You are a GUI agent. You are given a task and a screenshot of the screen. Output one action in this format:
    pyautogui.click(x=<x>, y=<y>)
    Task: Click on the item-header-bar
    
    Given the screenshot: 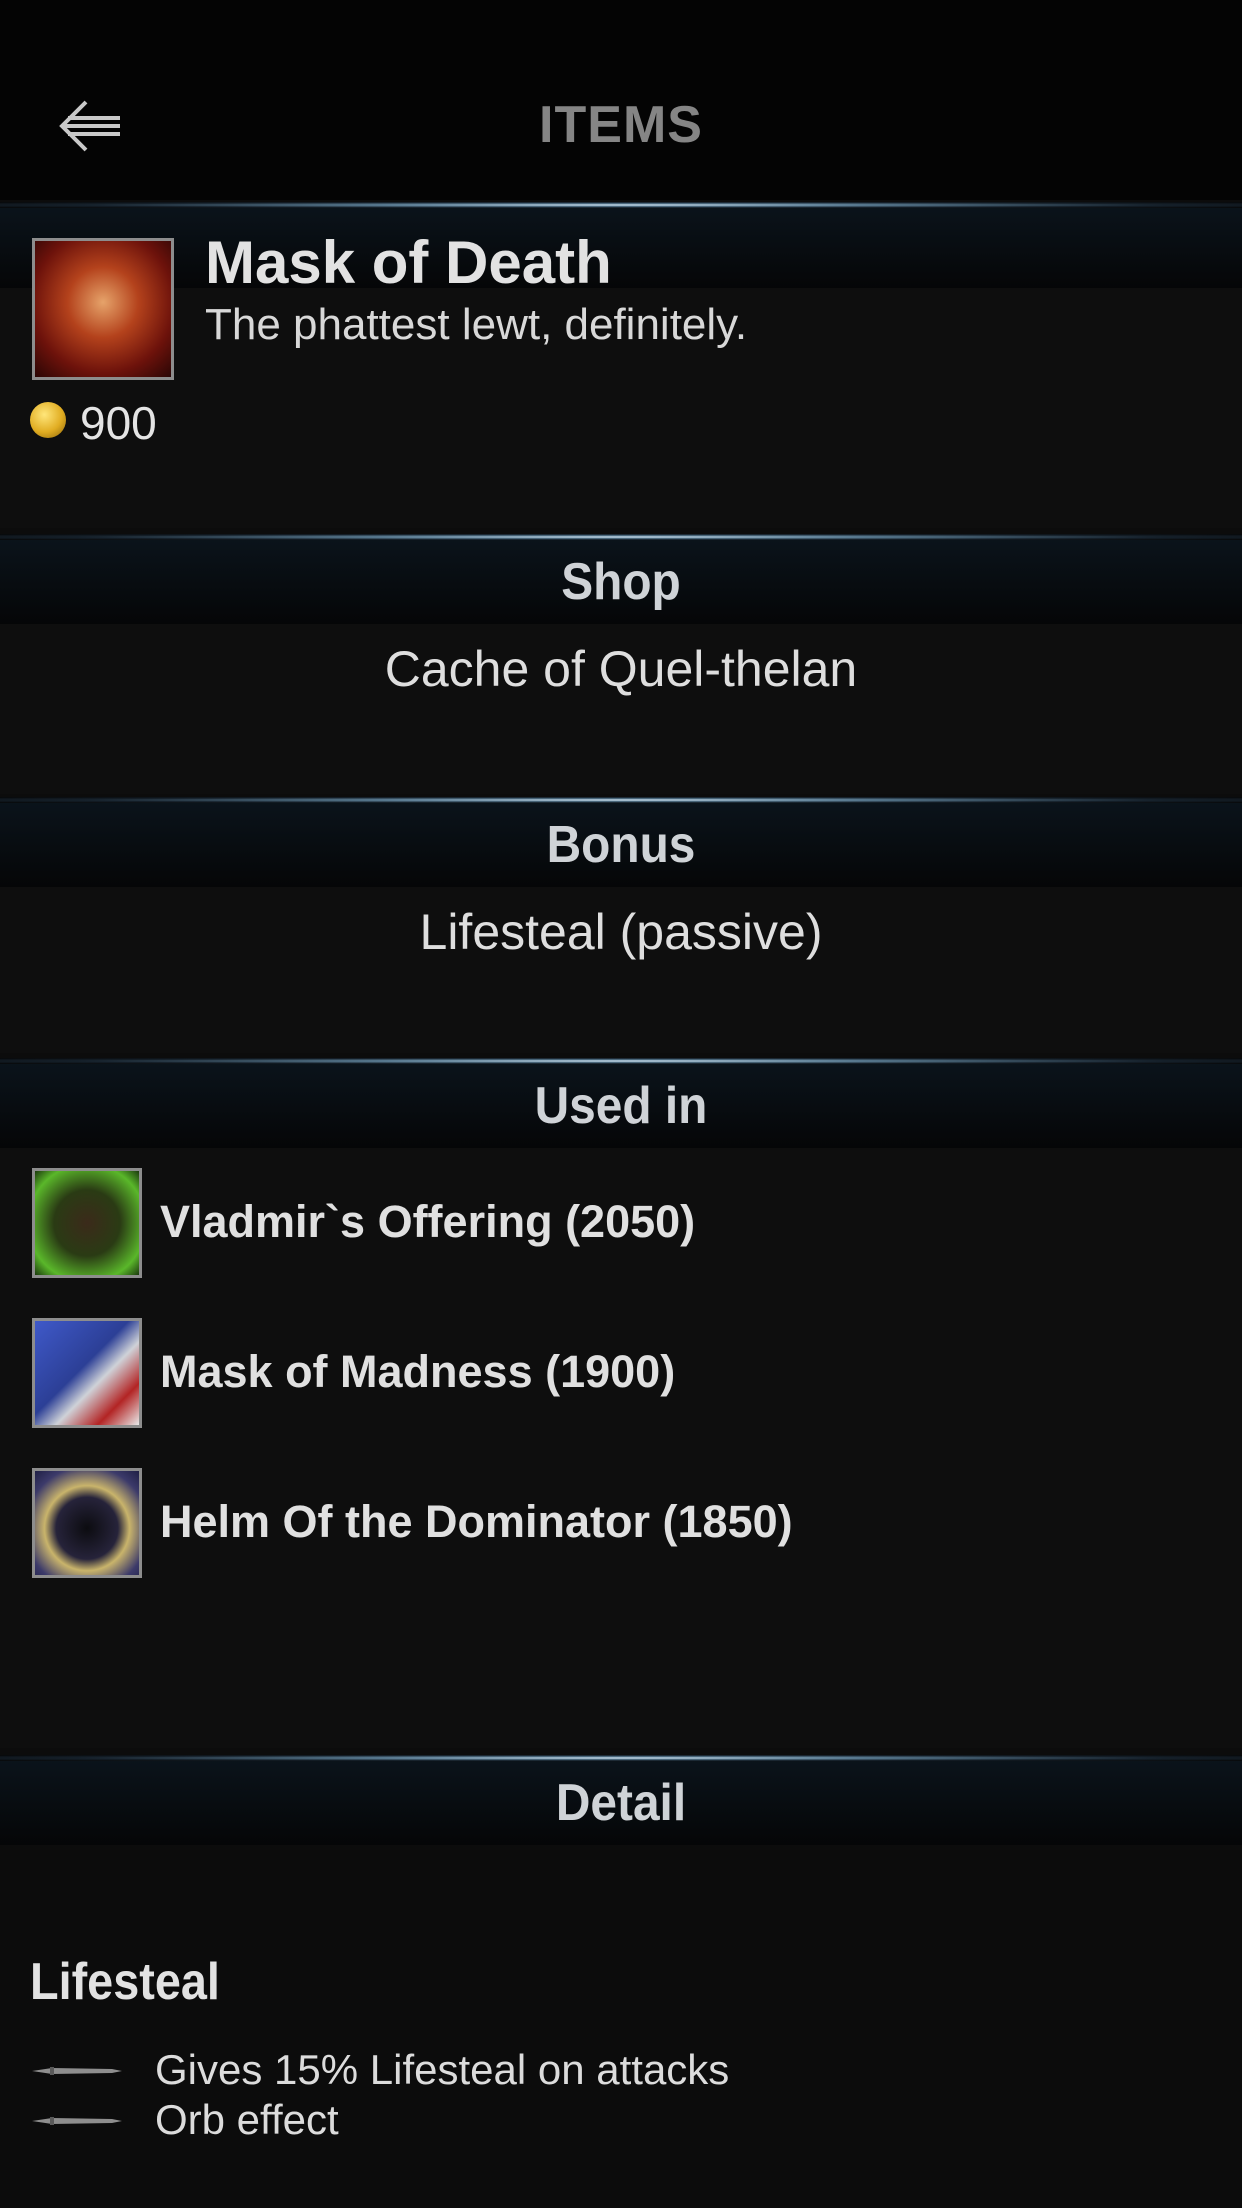 What is the action you would take?
    pyautogui.click(x=621, y=245)
    